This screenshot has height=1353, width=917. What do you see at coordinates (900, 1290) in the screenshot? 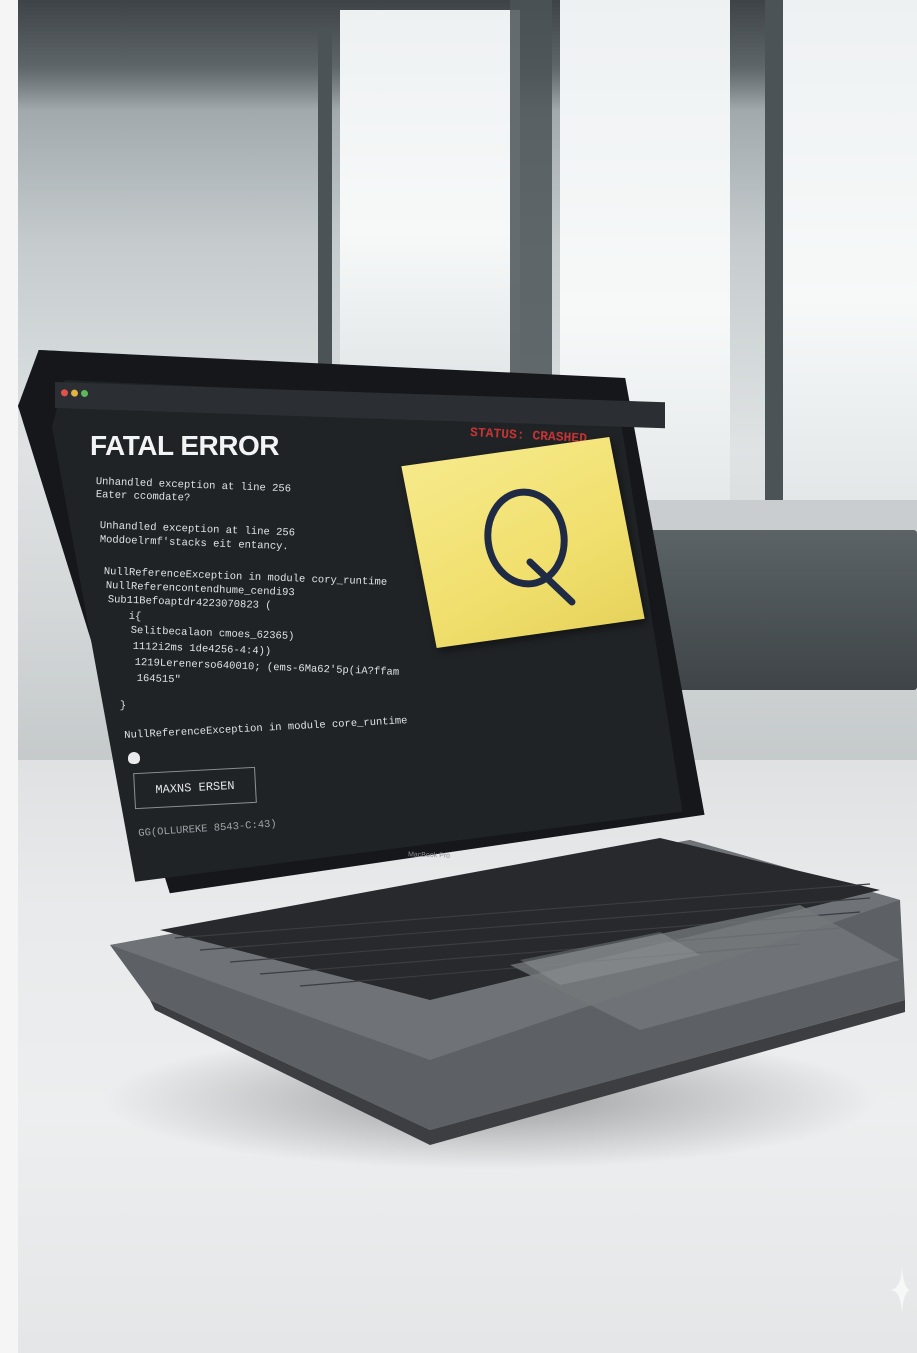
I see `sparkle-icon` at bounding box center [900, 1290].